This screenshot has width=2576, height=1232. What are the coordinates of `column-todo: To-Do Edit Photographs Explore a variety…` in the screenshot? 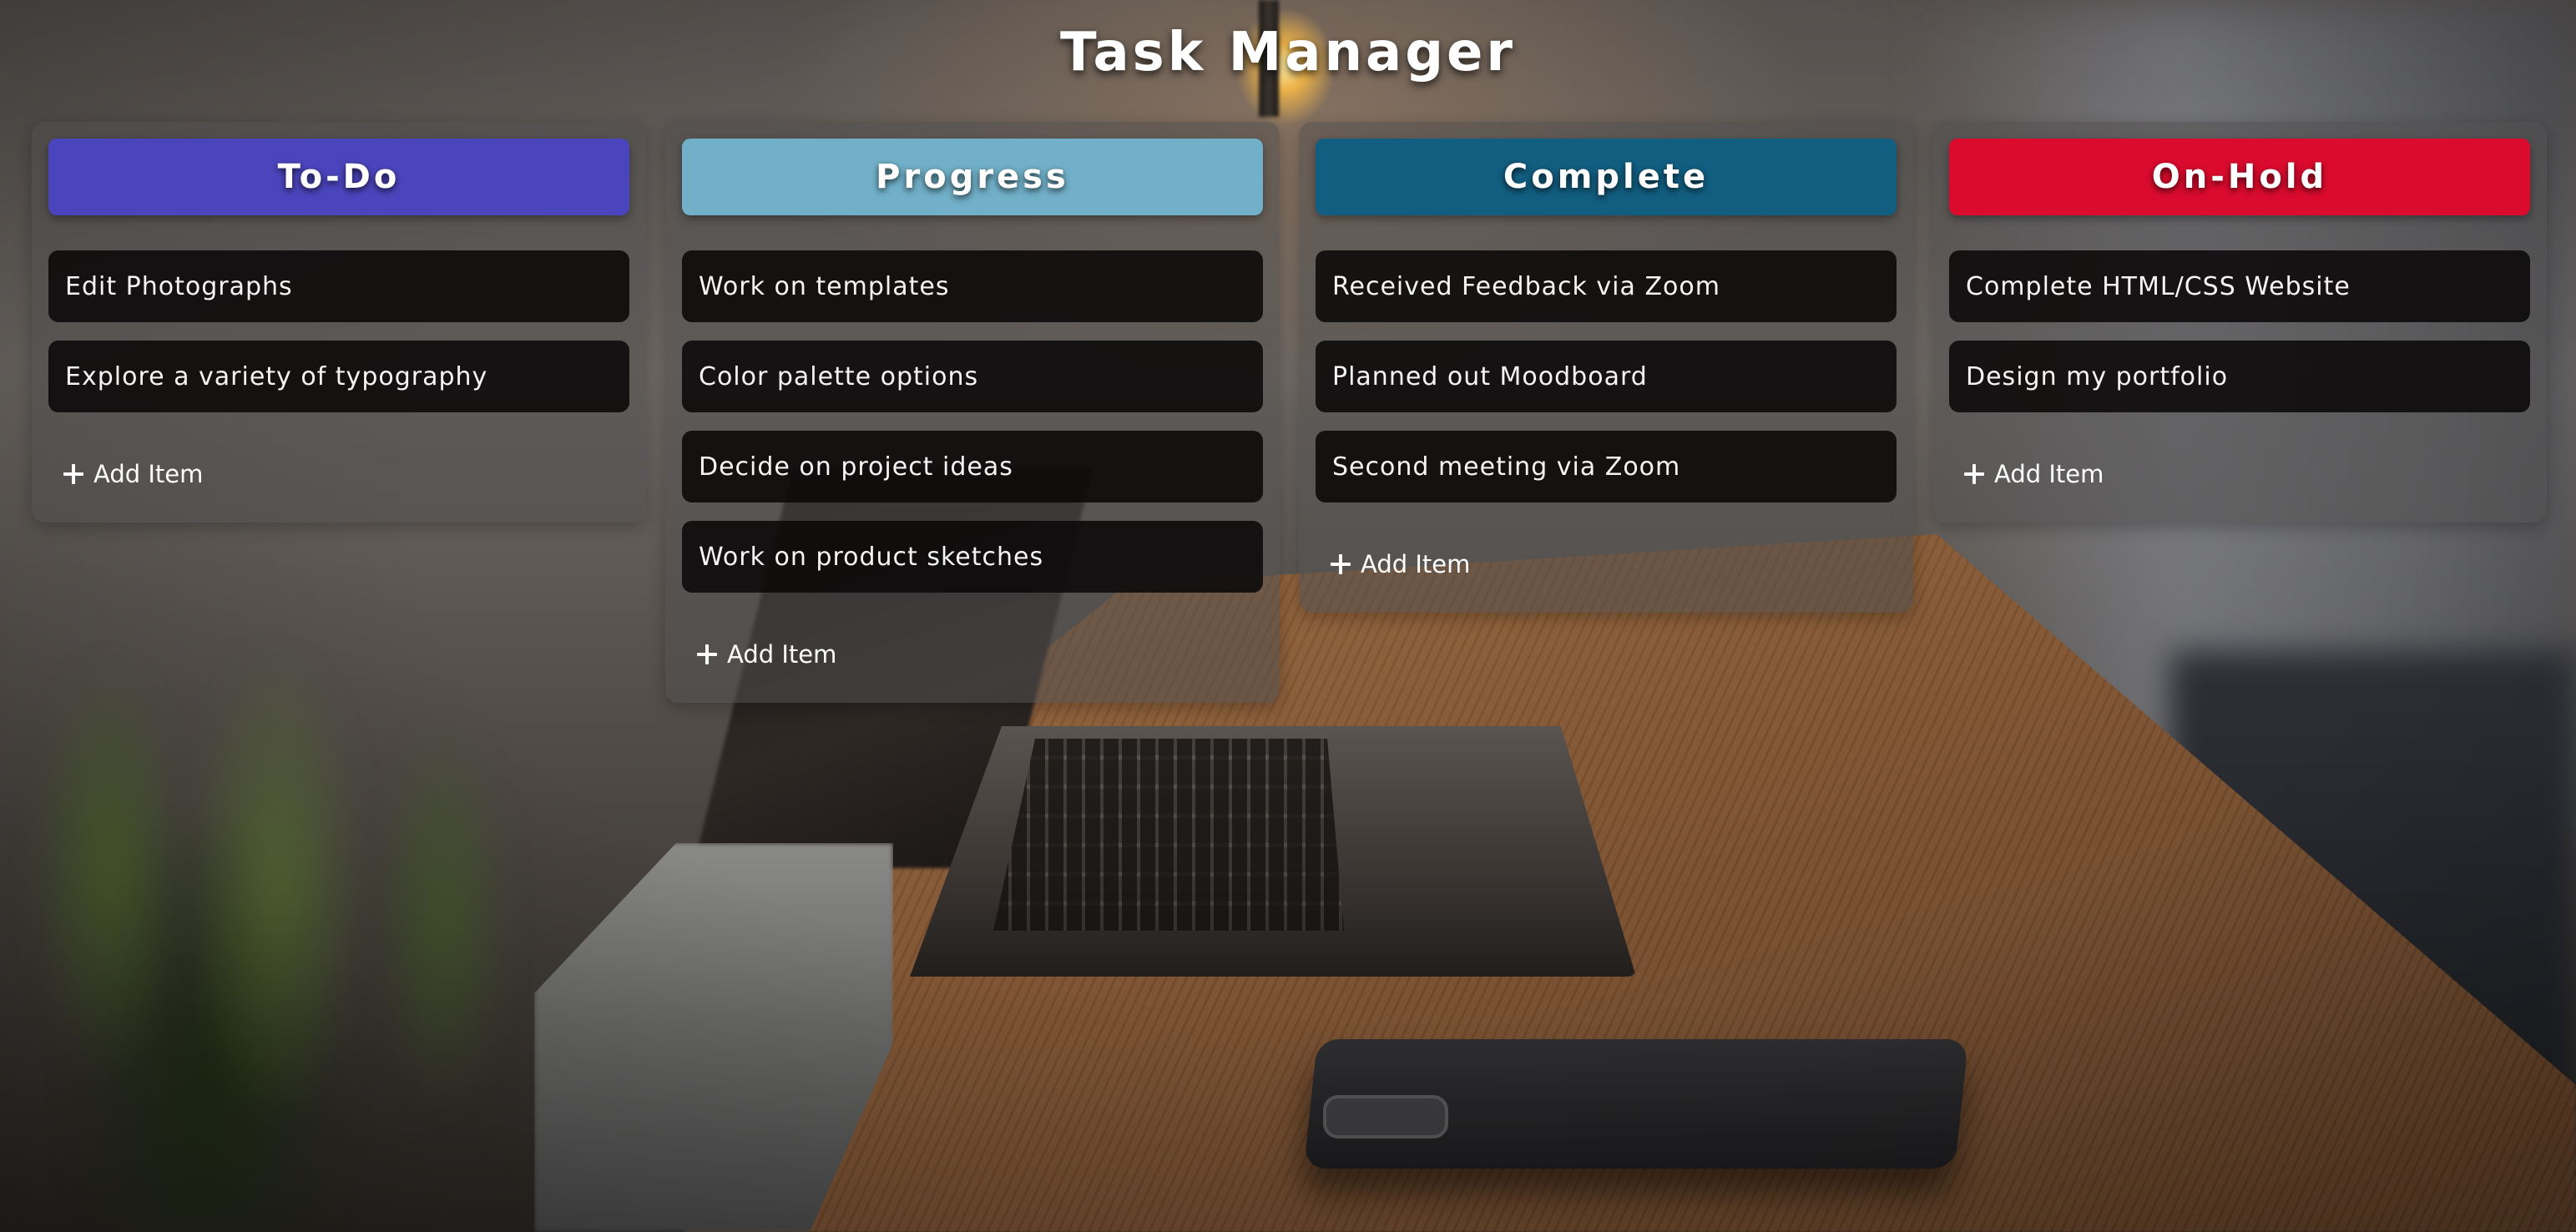 It's located at (339, 322).